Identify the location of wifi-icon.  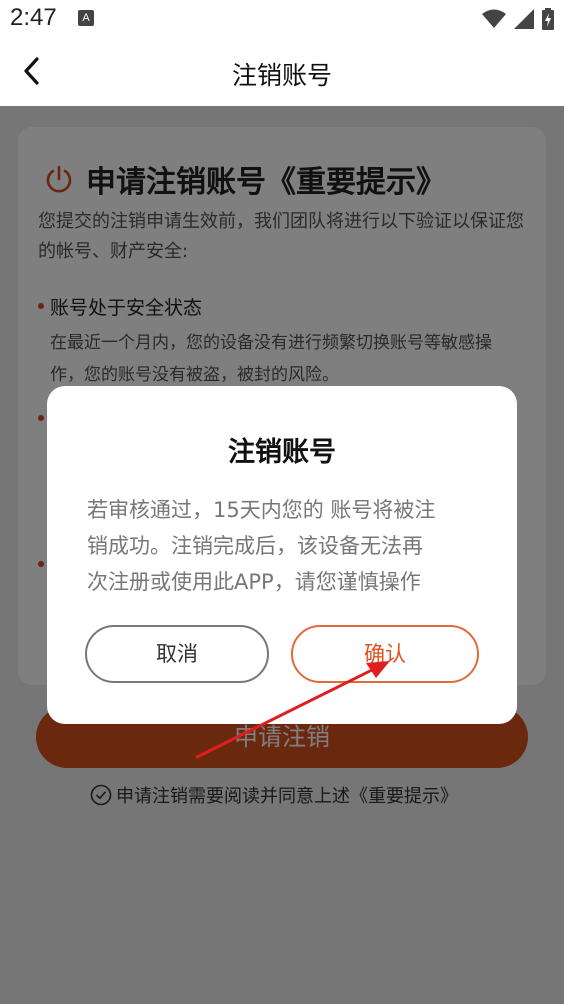
(494, 18).